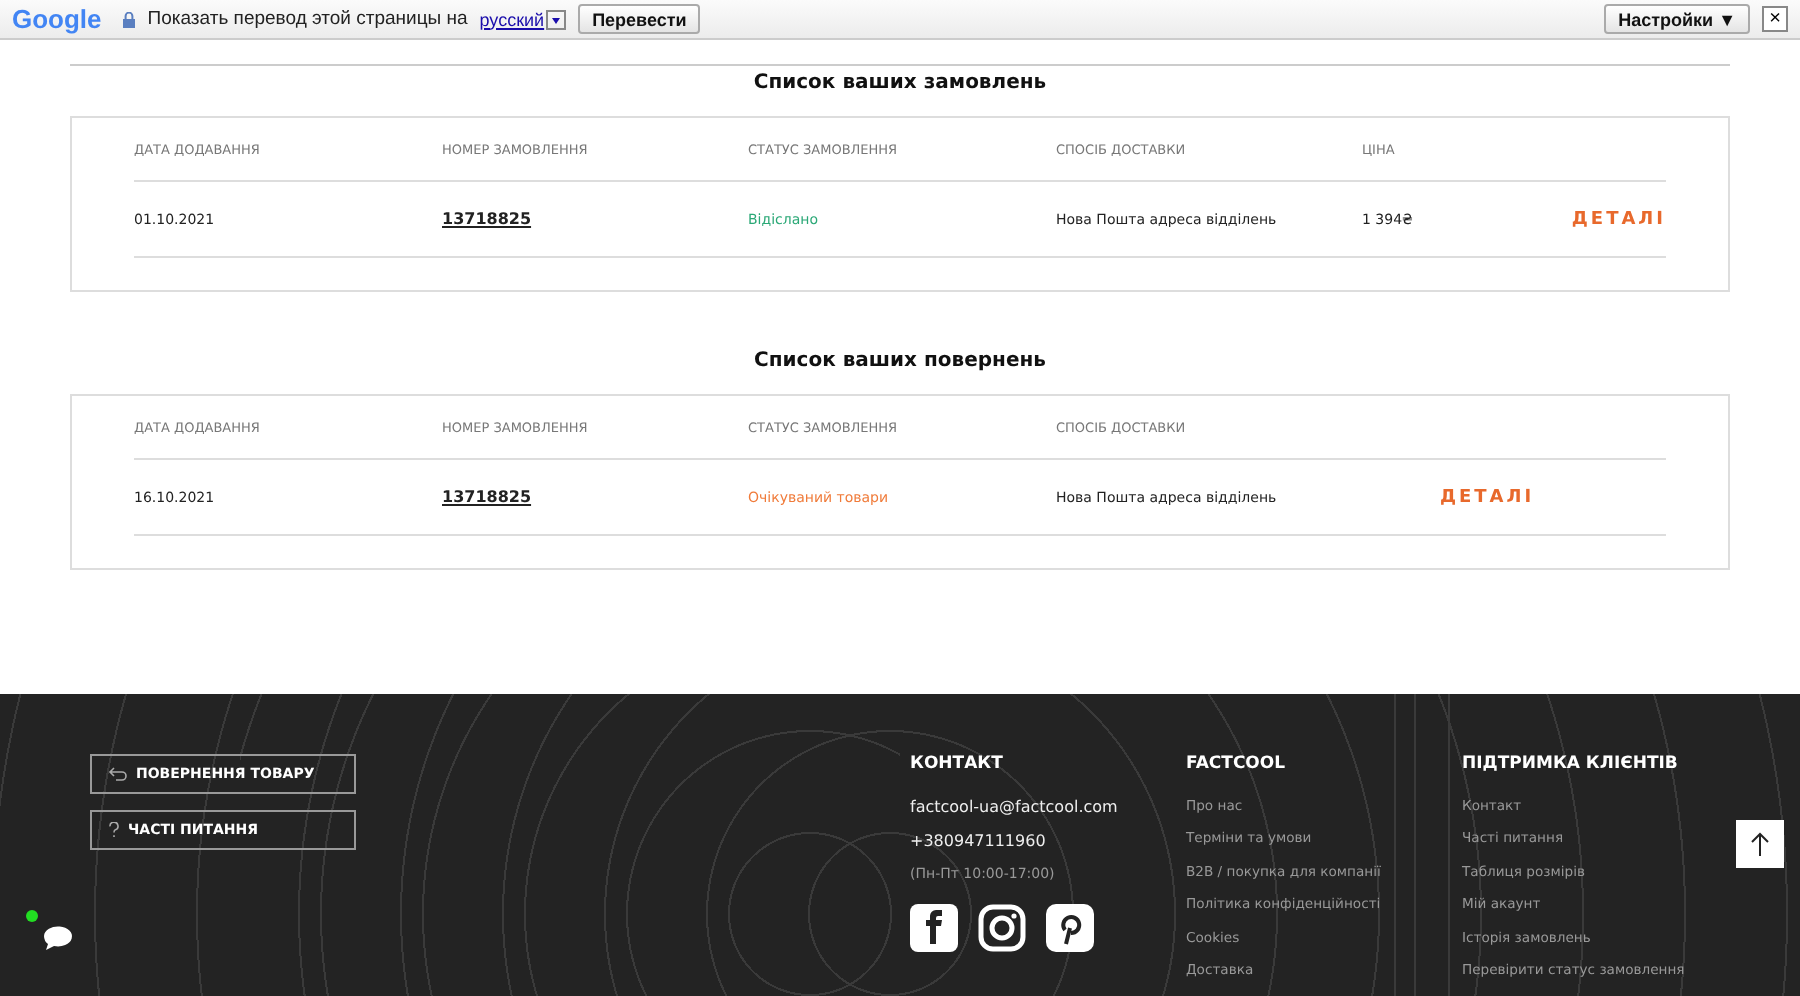 The height and width of the screenshot is (996, 1800). What do you see at coordinates (118, 774) in the screenshot?
I see `return-arrow-icon` at bounding box center [118, 774].